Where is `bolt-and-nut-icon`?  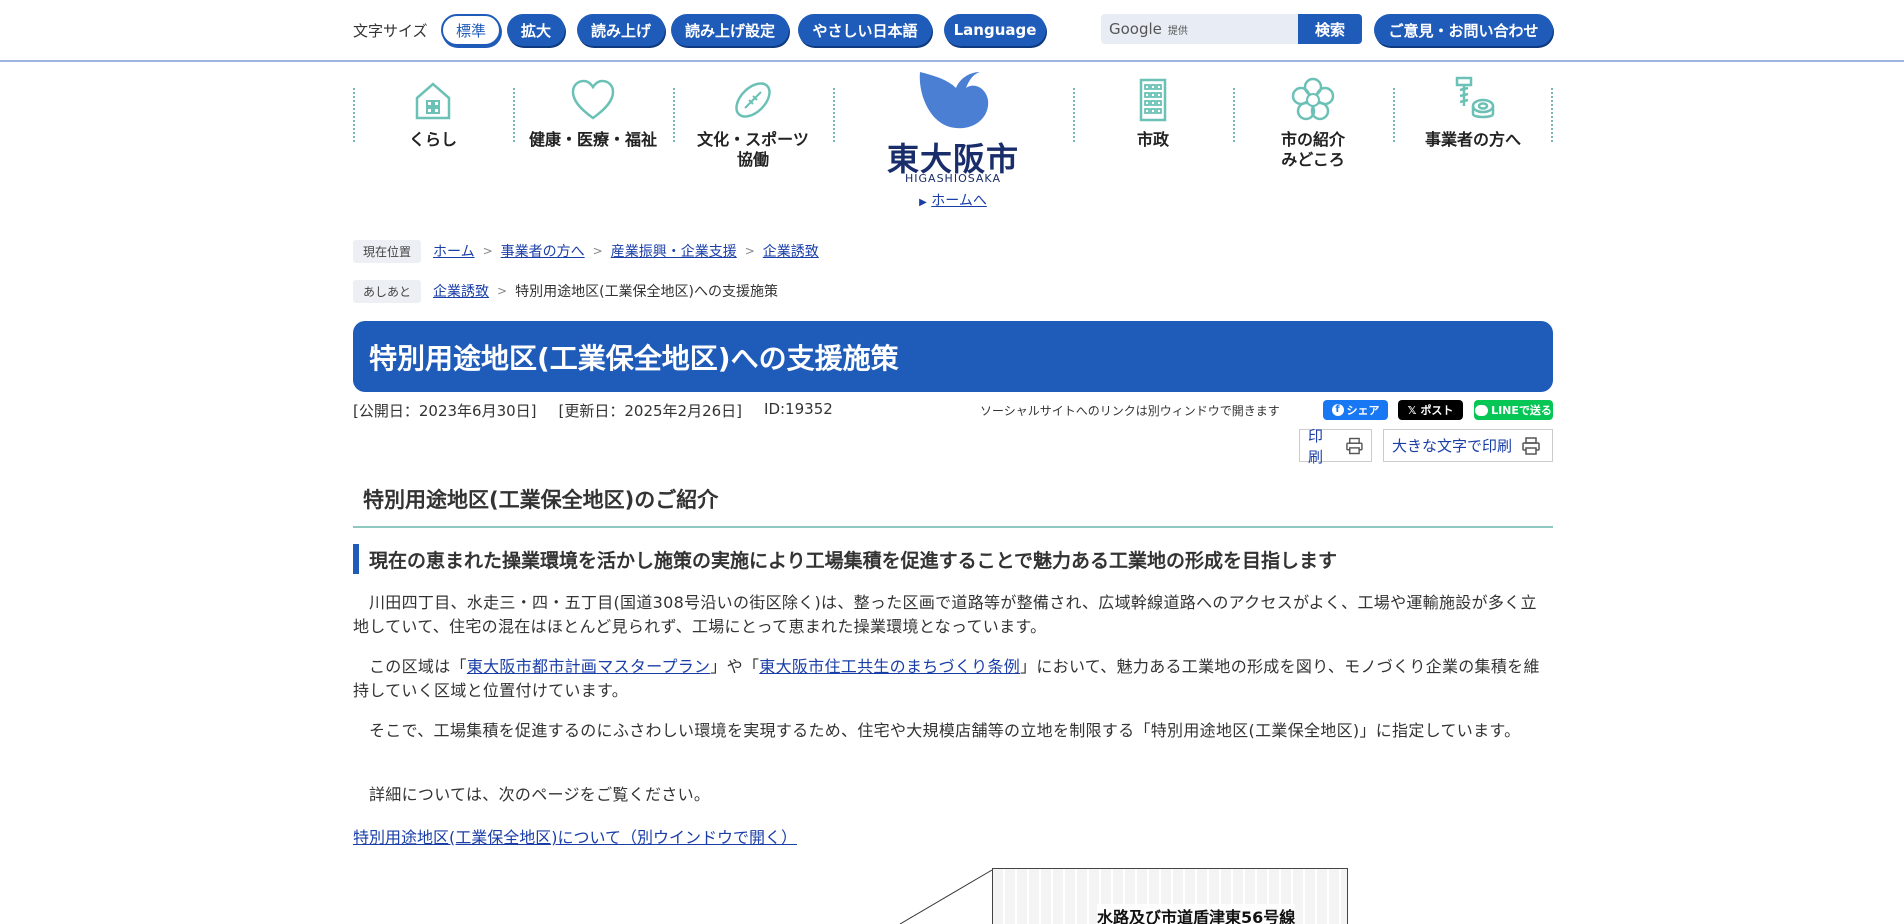 bolt-and-nut-icon is located at coordinates (1475, 97).